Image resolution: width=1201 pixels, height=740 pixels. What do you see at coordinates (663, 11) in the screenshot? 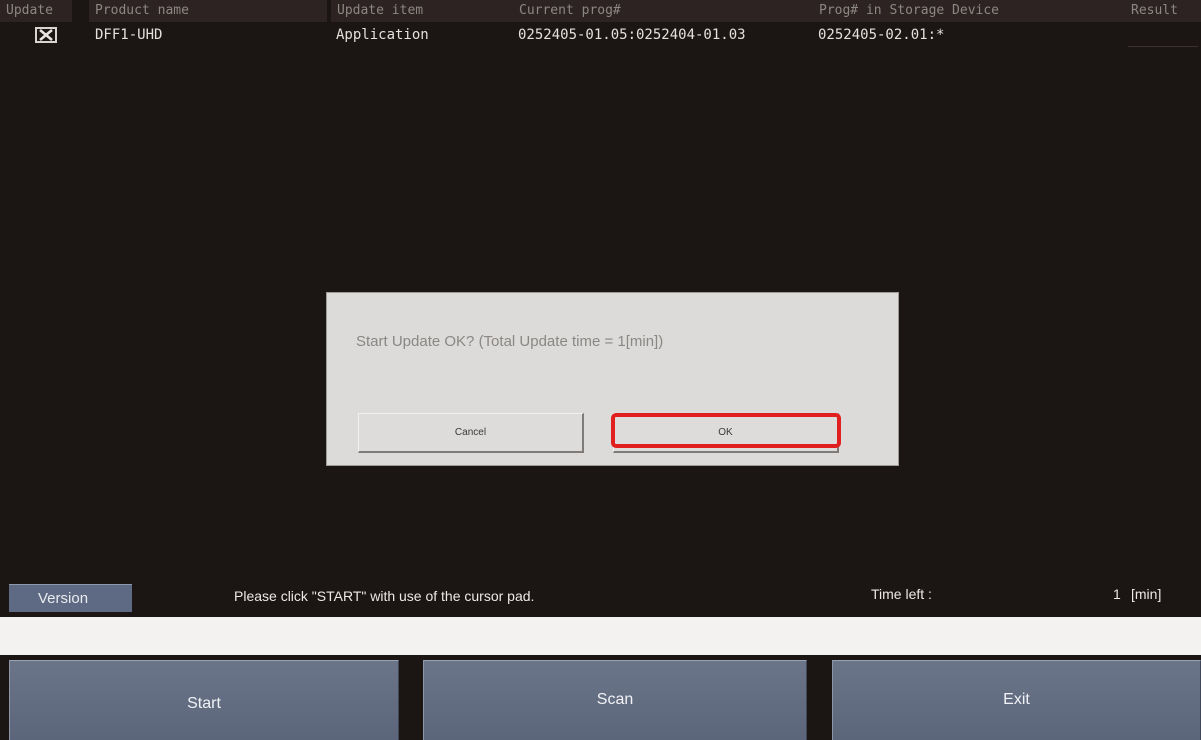
I see `header-current-prog: Current prog#` at bounding box center [663, 11].